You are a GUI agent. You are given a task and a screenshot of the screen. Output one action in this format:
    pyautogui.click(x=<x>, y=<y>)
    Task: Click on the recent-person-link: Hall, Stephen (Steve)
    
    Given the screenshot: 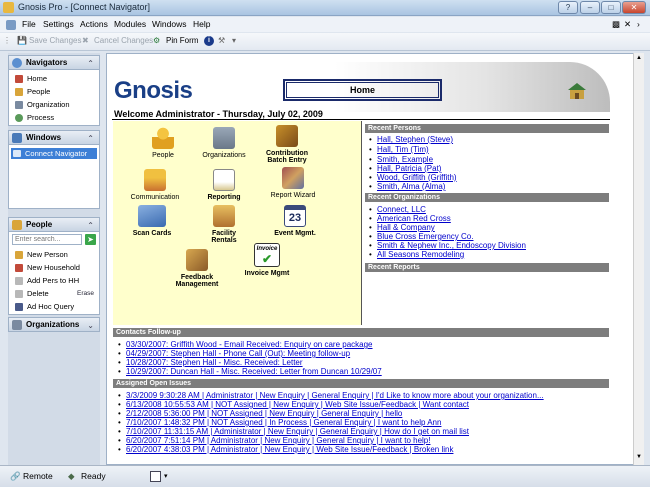 What is the action you would take?
    pyautogui.click(x=411, y=139)
    